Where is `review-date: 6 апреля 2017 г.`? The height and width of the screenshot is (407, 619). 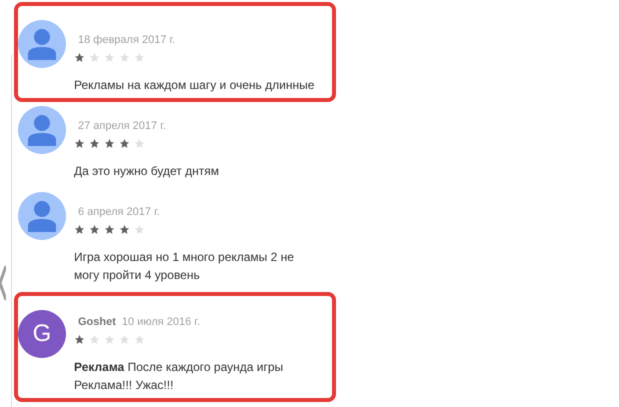 review-date: 6 апреля 2017 г. is located at coordinates (119, 212).